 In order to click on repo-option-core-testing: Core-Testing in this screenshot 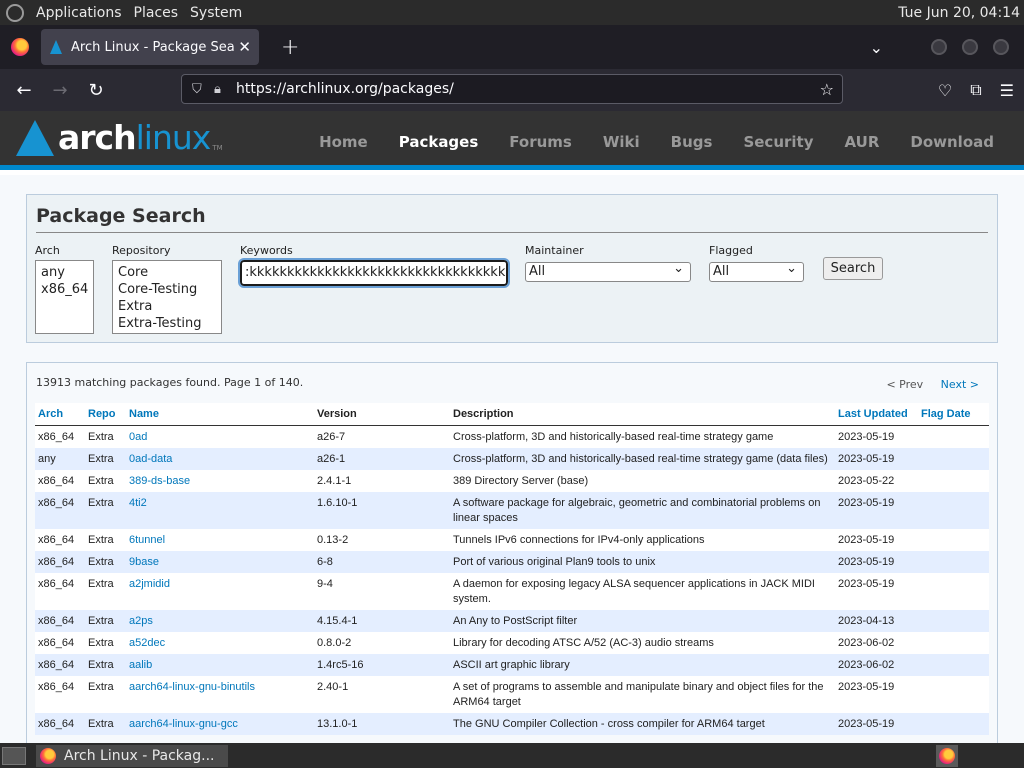, I will do `click(167, 289)`.